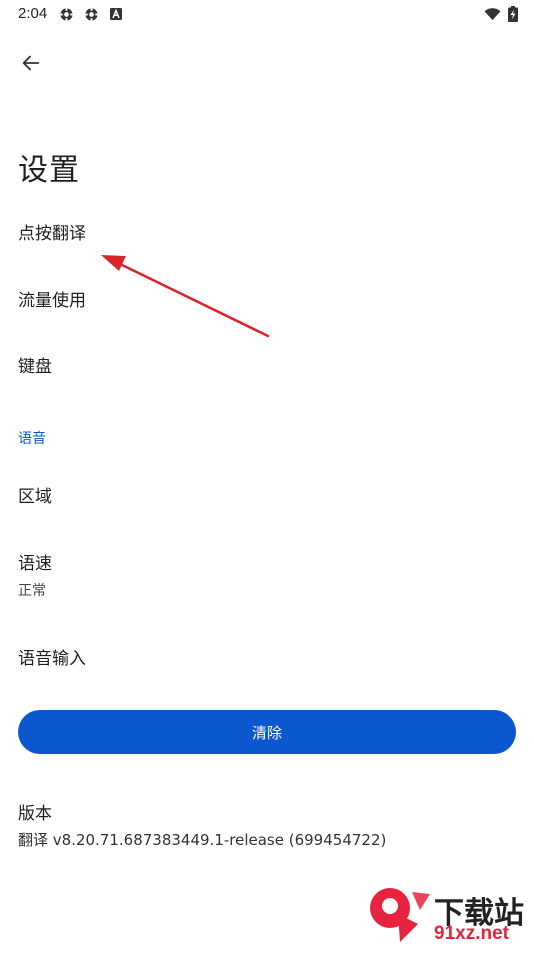 The image size is (534, 954). What do you see at coordinates (35, 814) in the screenshot?
I see `version-label: 版本` at bounding box center [35, 814].